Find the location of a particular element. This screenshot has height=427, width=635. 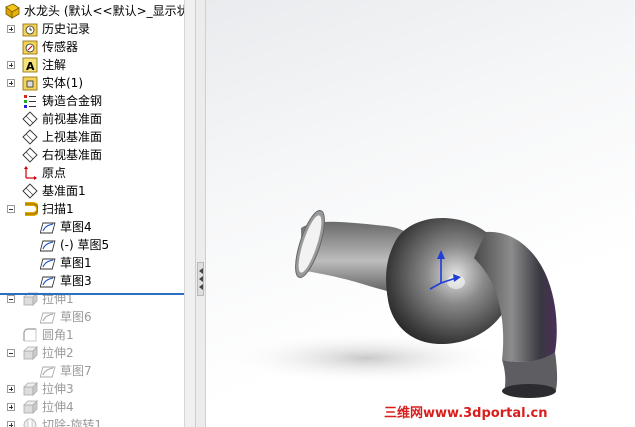

fillet-icon is located at coordinates (30, 335).